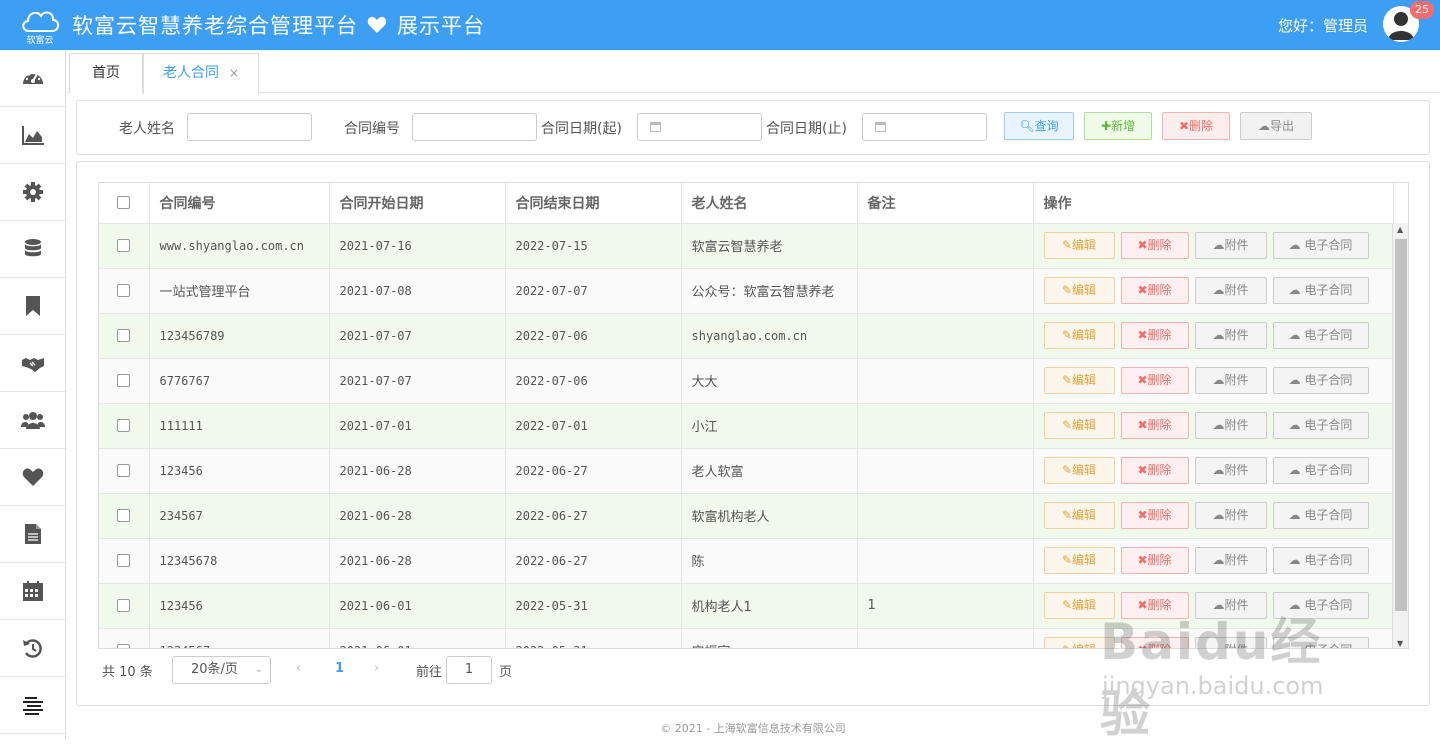 This screenshot has width=1440, height=746. What do you see at coordinates (40, 26) in the screenshot?
I see `logo: 软富云` at bounding box center [40, 26].